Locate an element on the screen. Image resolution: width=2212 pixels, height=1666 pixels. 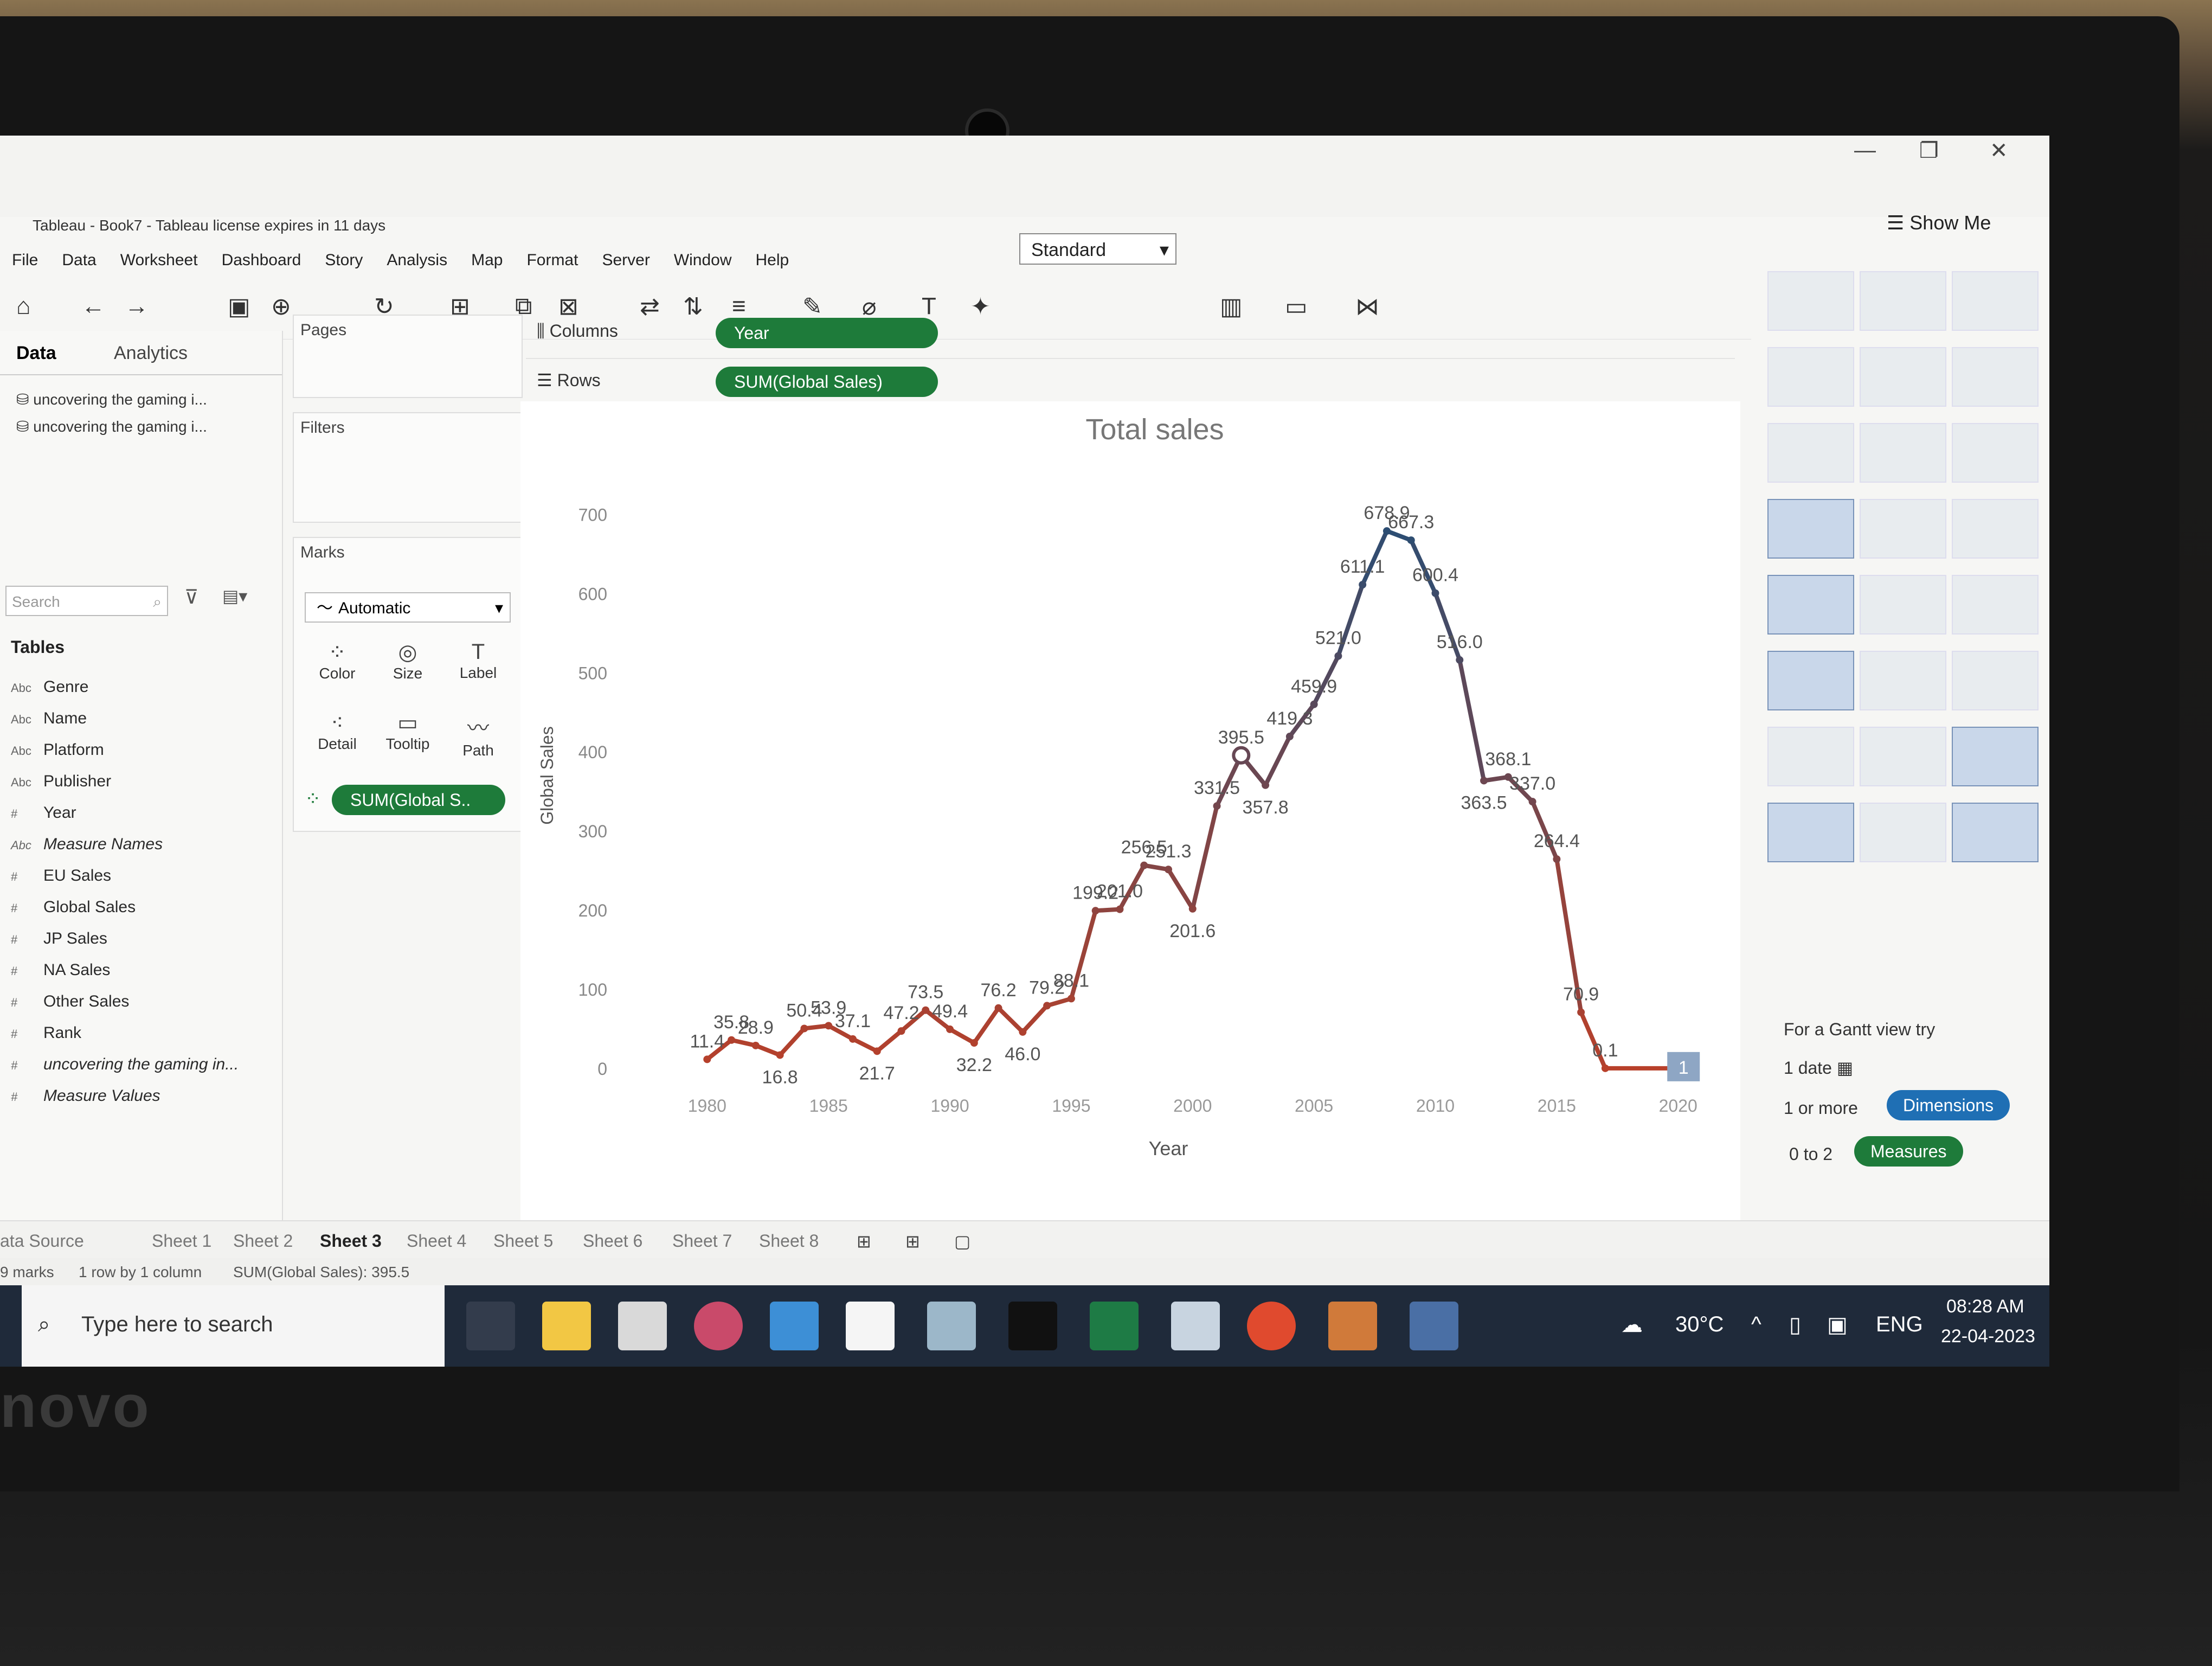
path-button: 〰 Path is located at coordinates (478, 738).